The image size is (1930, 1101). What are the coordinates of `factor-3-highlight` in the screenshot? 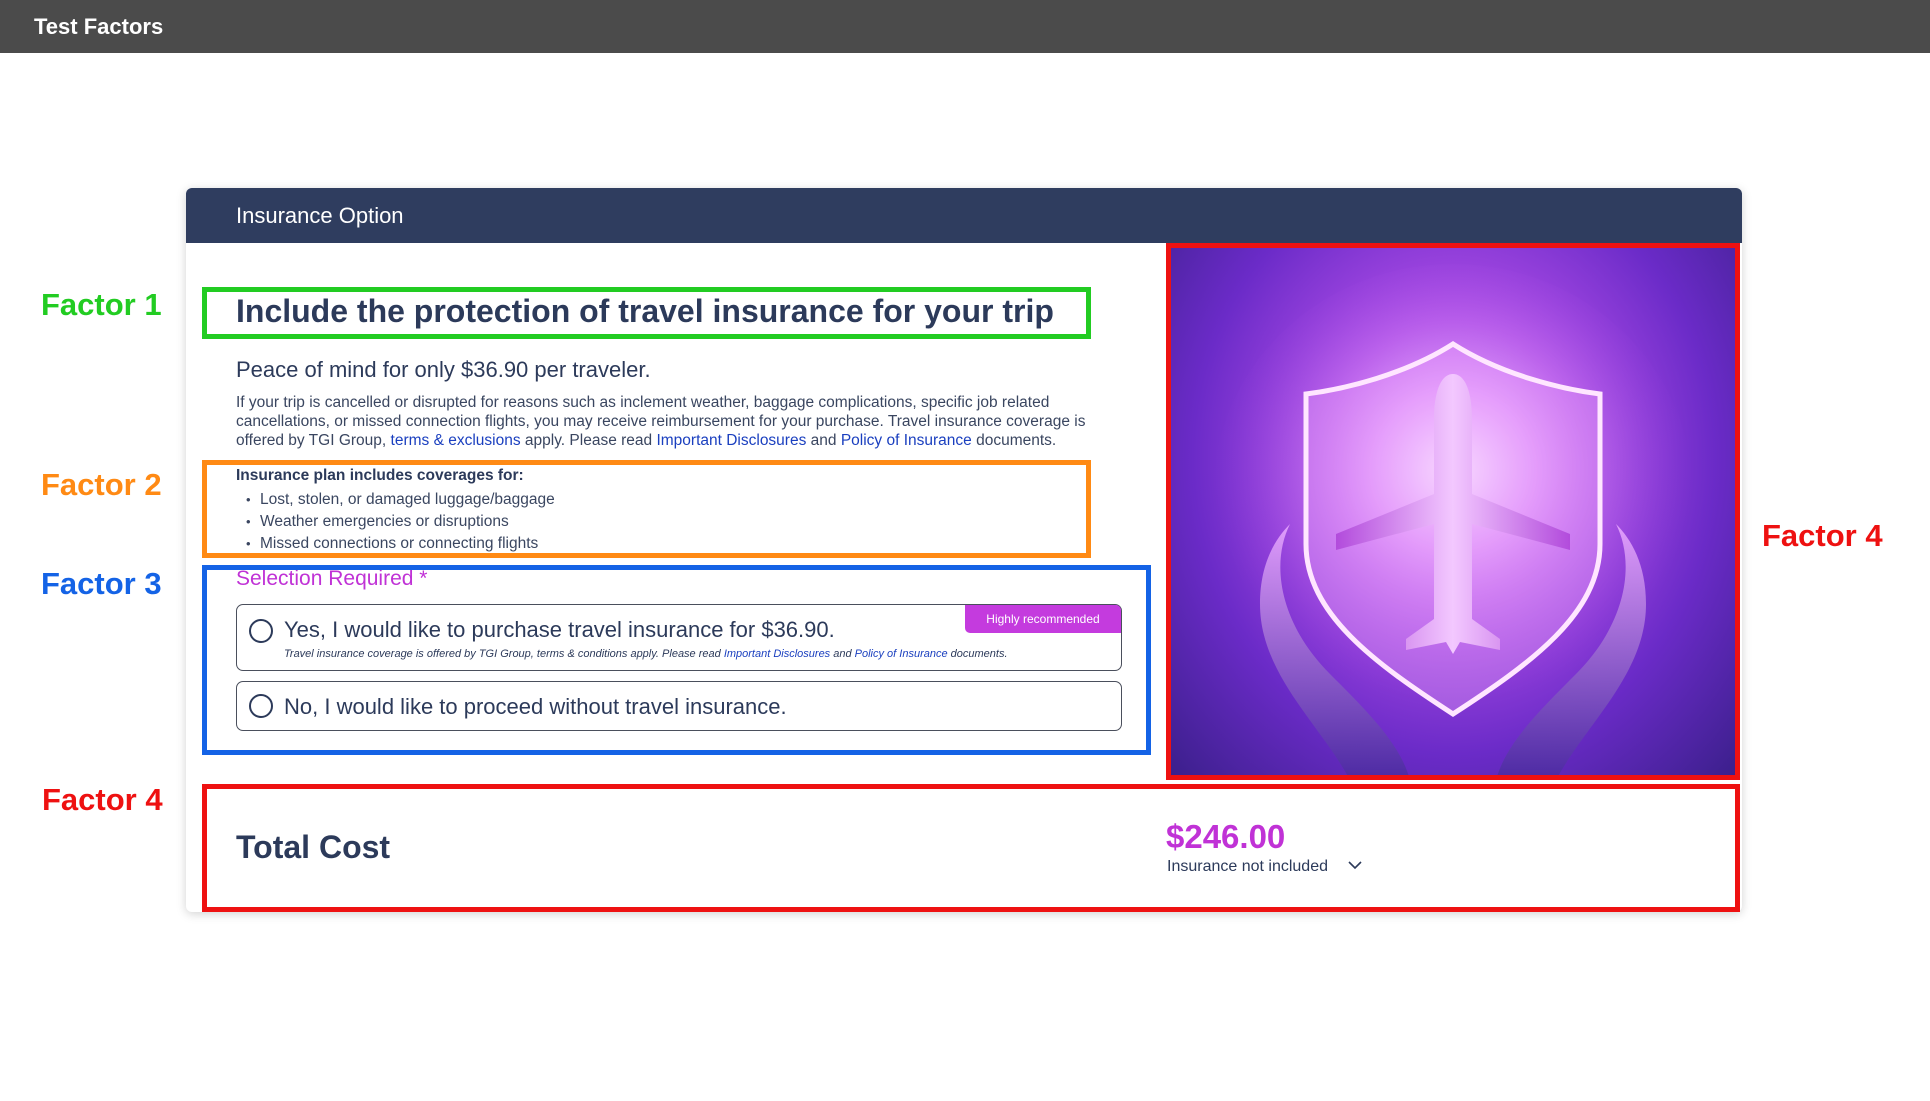 It's located at (676, 660).